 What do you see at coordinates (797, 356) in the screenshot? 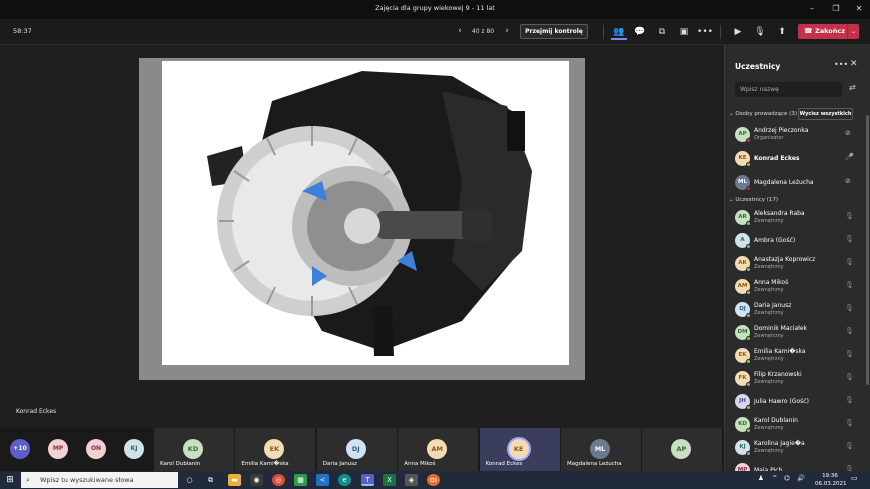
I see `attendee-item: EK Emilia Kami�ska Zewnętrzny 🎙` at bounding box center [797, 356].